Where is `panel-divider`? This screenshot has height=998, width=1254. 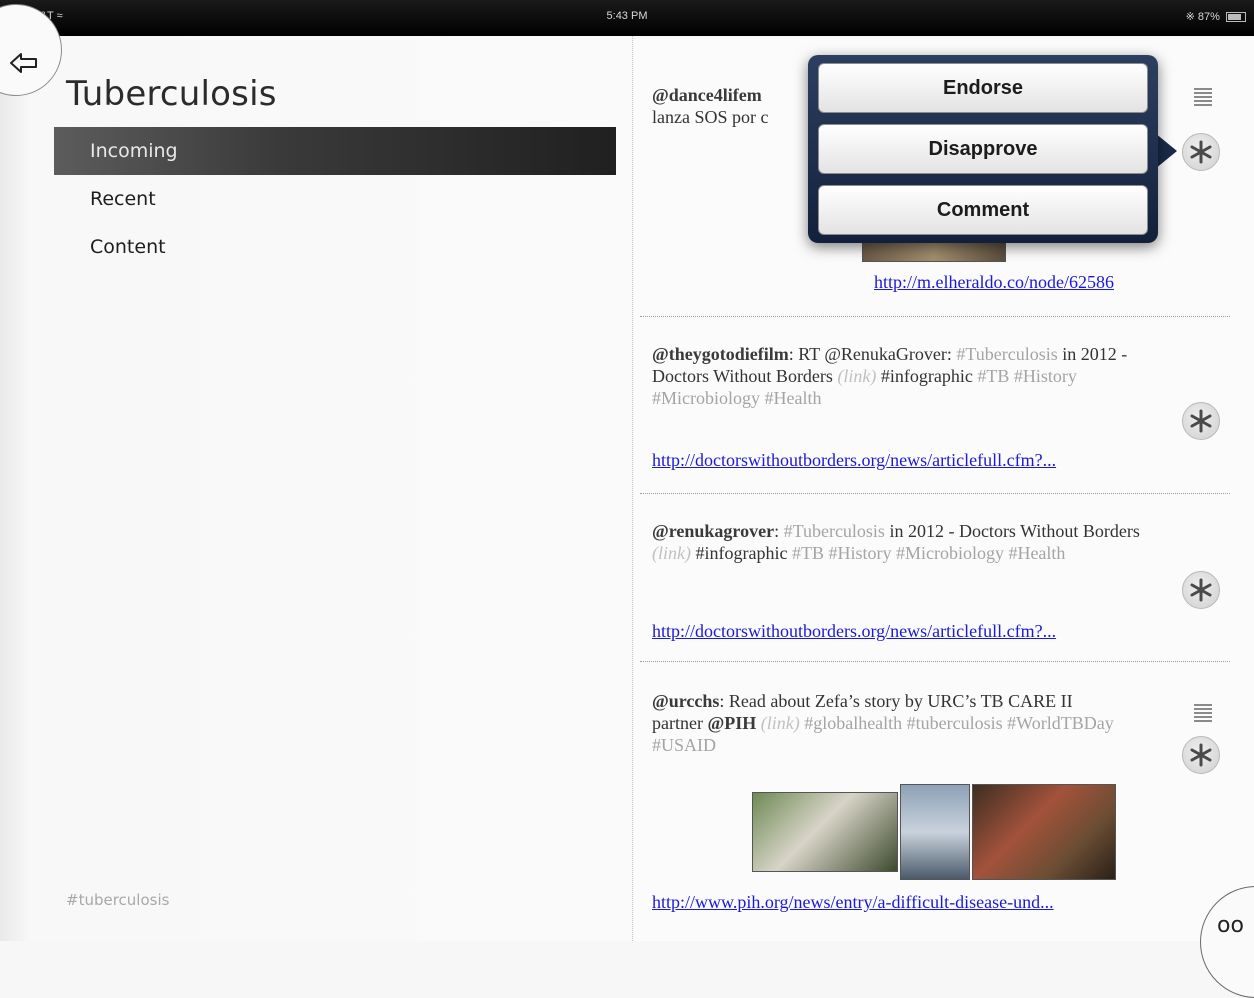 panel-divider is located at coordinates (632, 488).